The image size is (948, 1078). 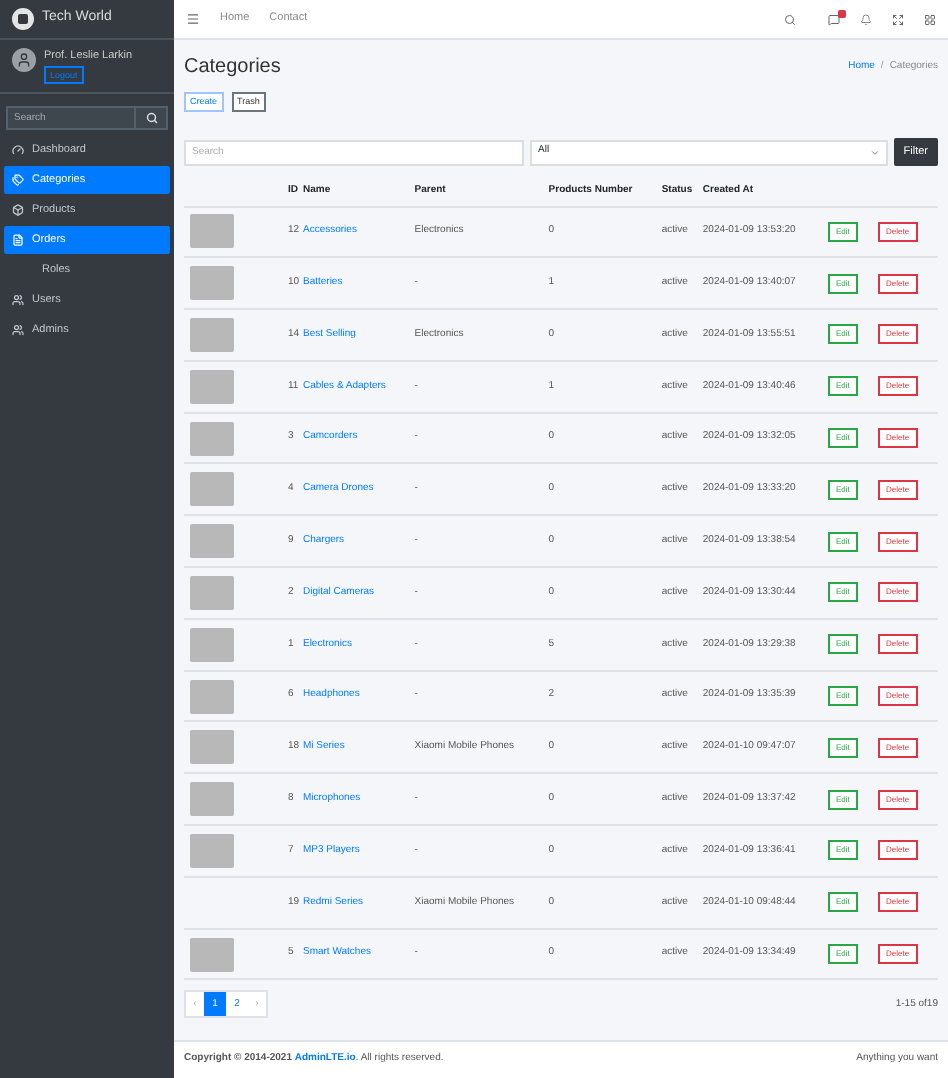 I want to click on document-icon, so click(x=18, y=240).